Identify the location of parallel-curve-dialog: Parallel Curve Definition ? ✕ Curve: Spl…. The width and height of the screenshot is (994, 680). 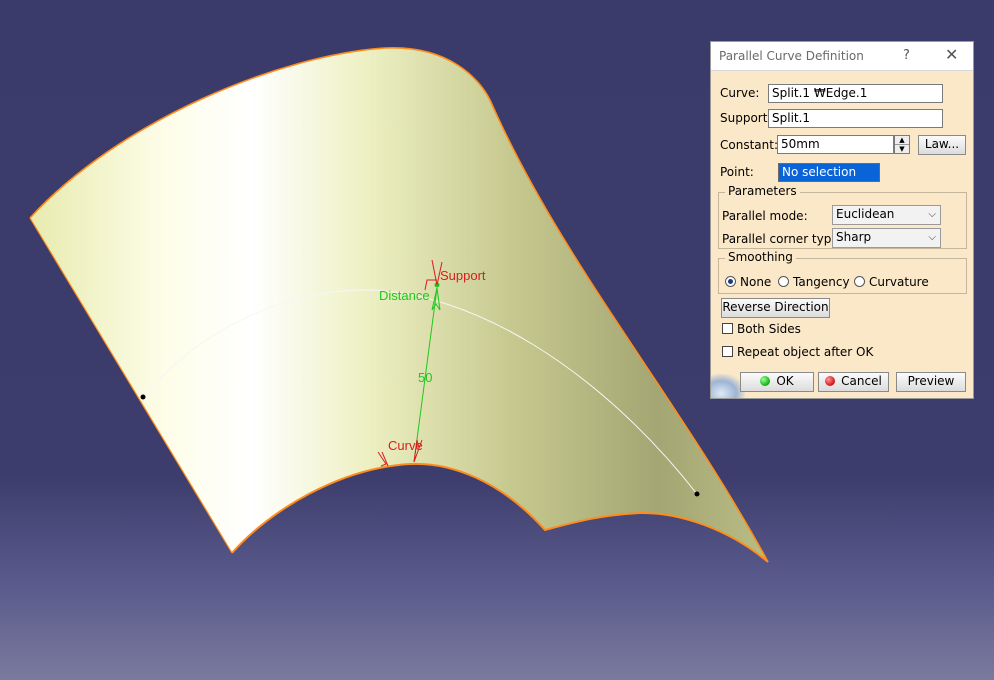
(842, 220).